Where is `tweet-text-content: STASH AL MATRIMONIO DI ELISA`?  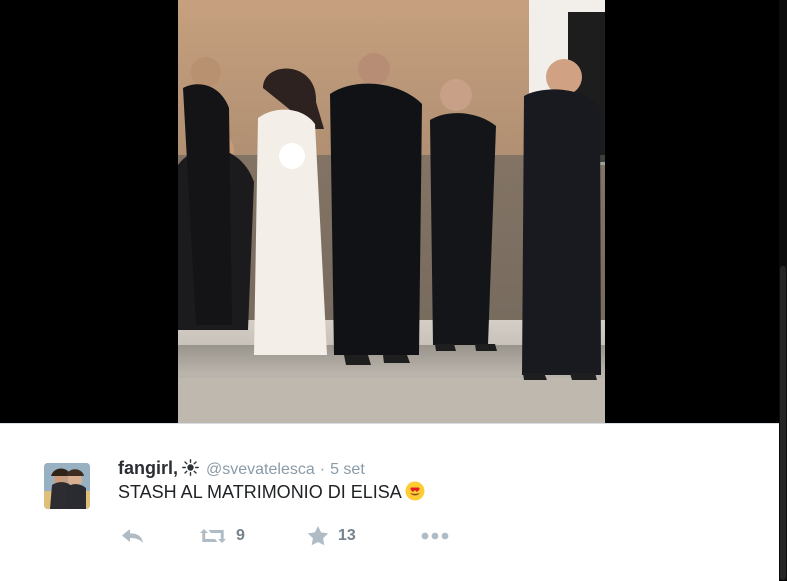 tweet-text-content: STASH AL MATRIMONIO DI ELISA is located at coordinates (260, 492).